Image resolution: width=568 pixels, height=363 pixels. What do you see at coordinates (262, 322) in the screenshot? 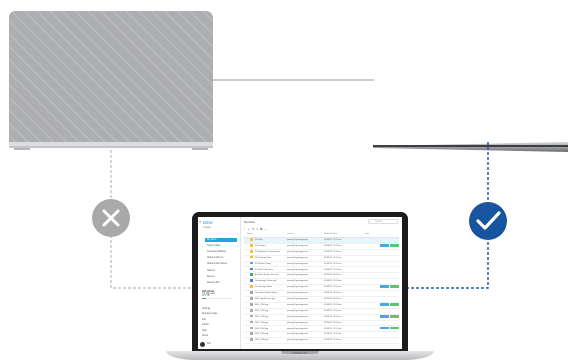
I see `row-name: IMG_1393.jpg` at bounding box center [262, 322].